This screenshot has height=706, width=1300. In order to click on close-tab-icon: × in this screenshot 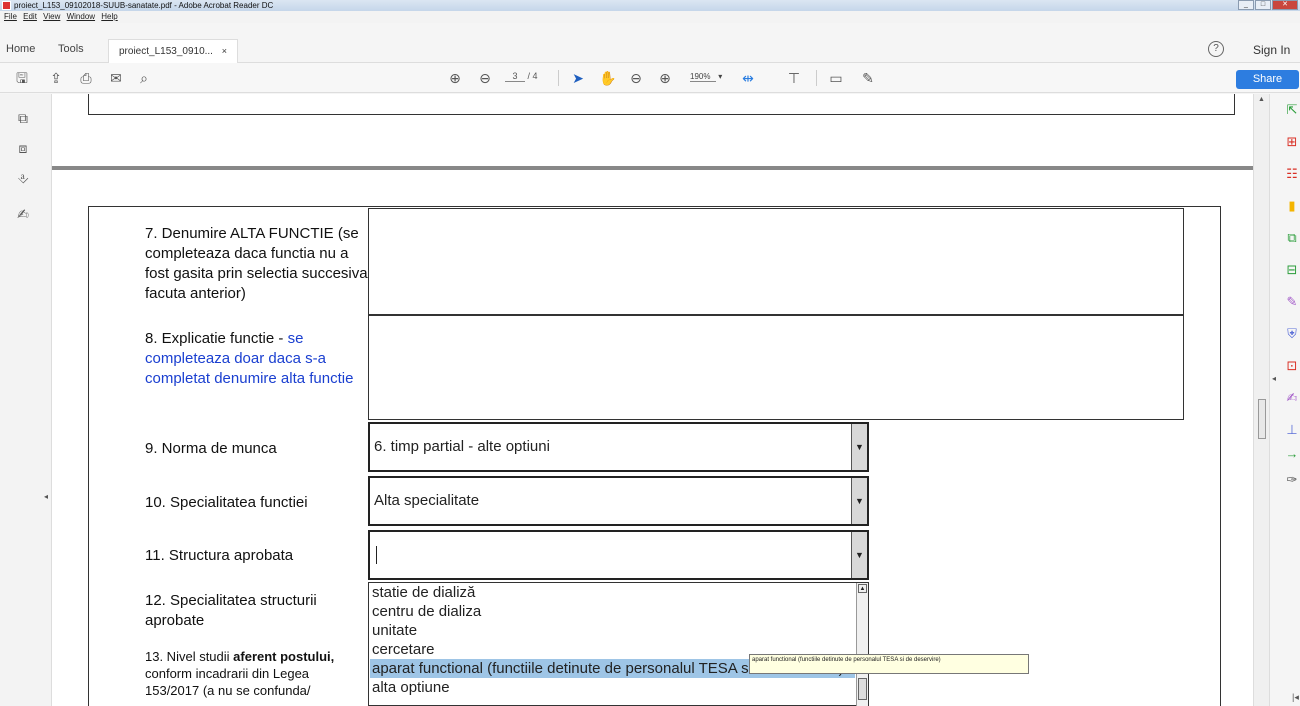, I will do `click(224, 51)`.